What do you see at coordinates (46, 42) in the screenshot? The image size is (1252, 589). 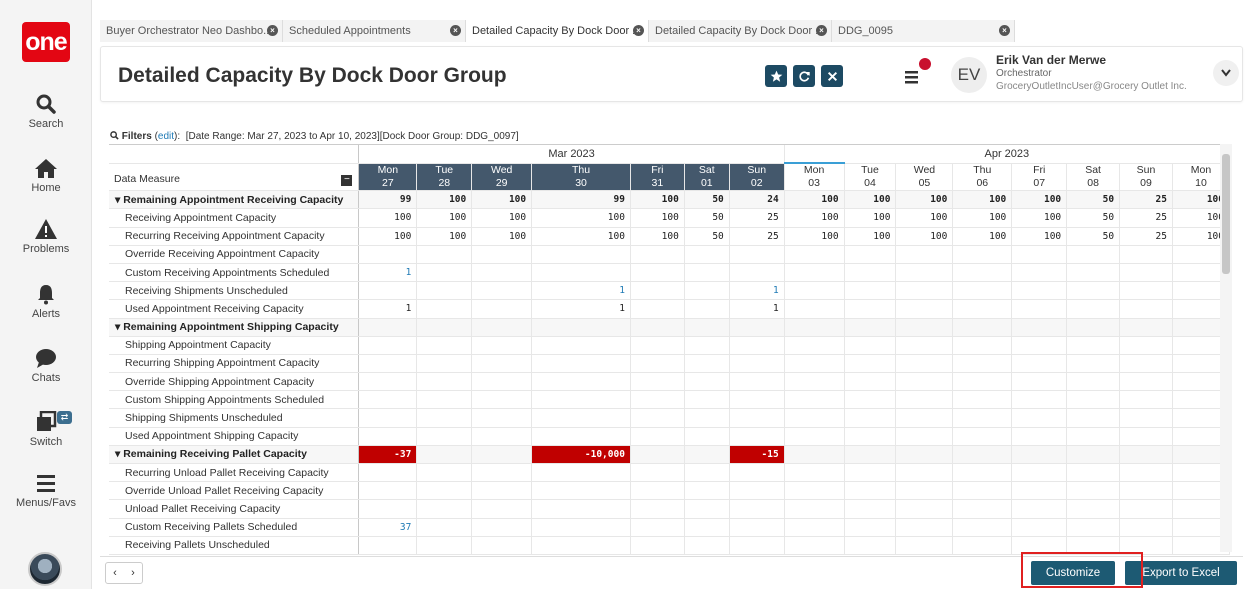 I see `one-logo: one` at bounding box center [46, 42].